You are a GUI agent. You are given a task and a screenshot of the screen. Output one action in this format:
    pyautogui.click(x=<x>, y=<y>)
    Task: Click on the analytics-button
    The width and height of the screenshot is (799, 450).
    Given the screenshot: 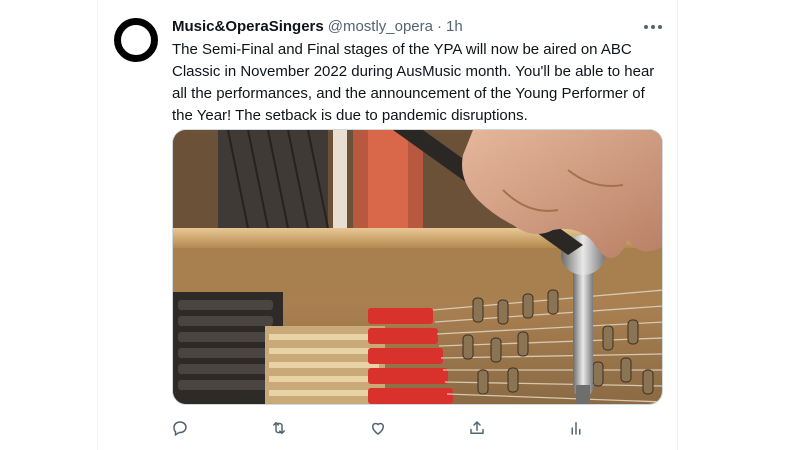 What is the action you would take?
    pyautogui.click(x=576, y=428)
    